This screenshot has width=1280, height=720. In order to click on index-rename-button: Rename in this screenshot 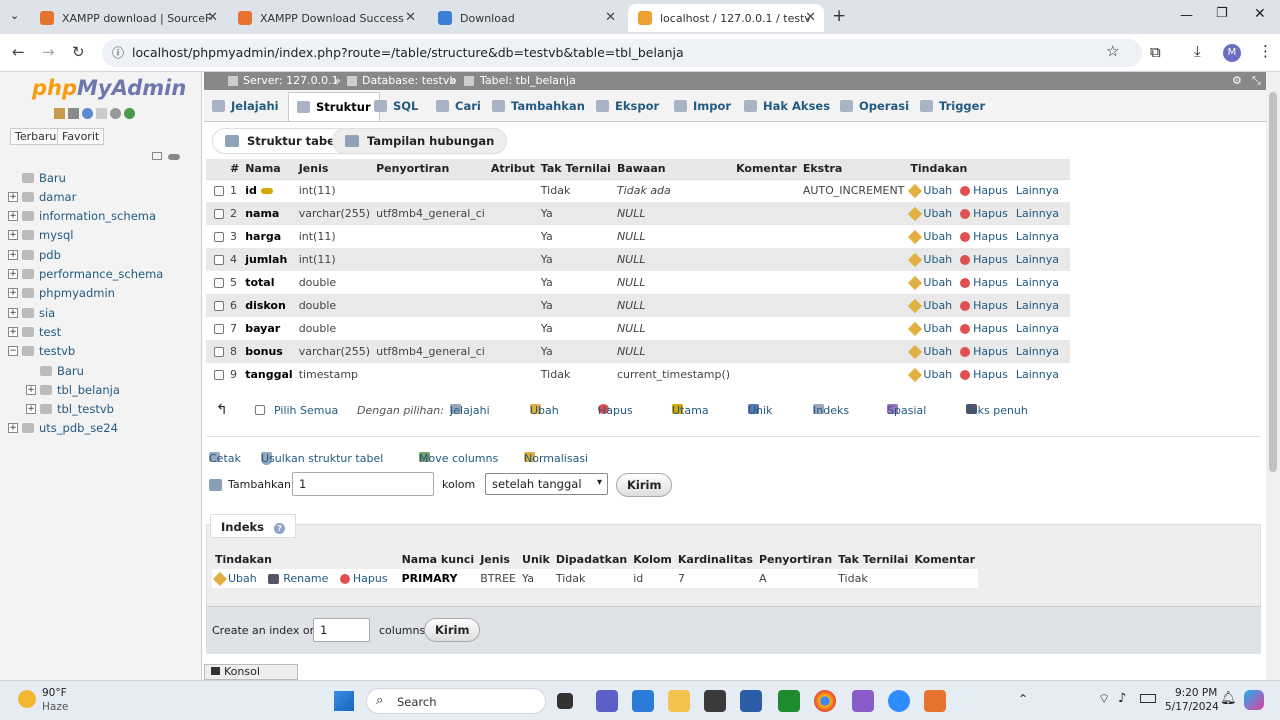, I will do `click(298, 578)`.